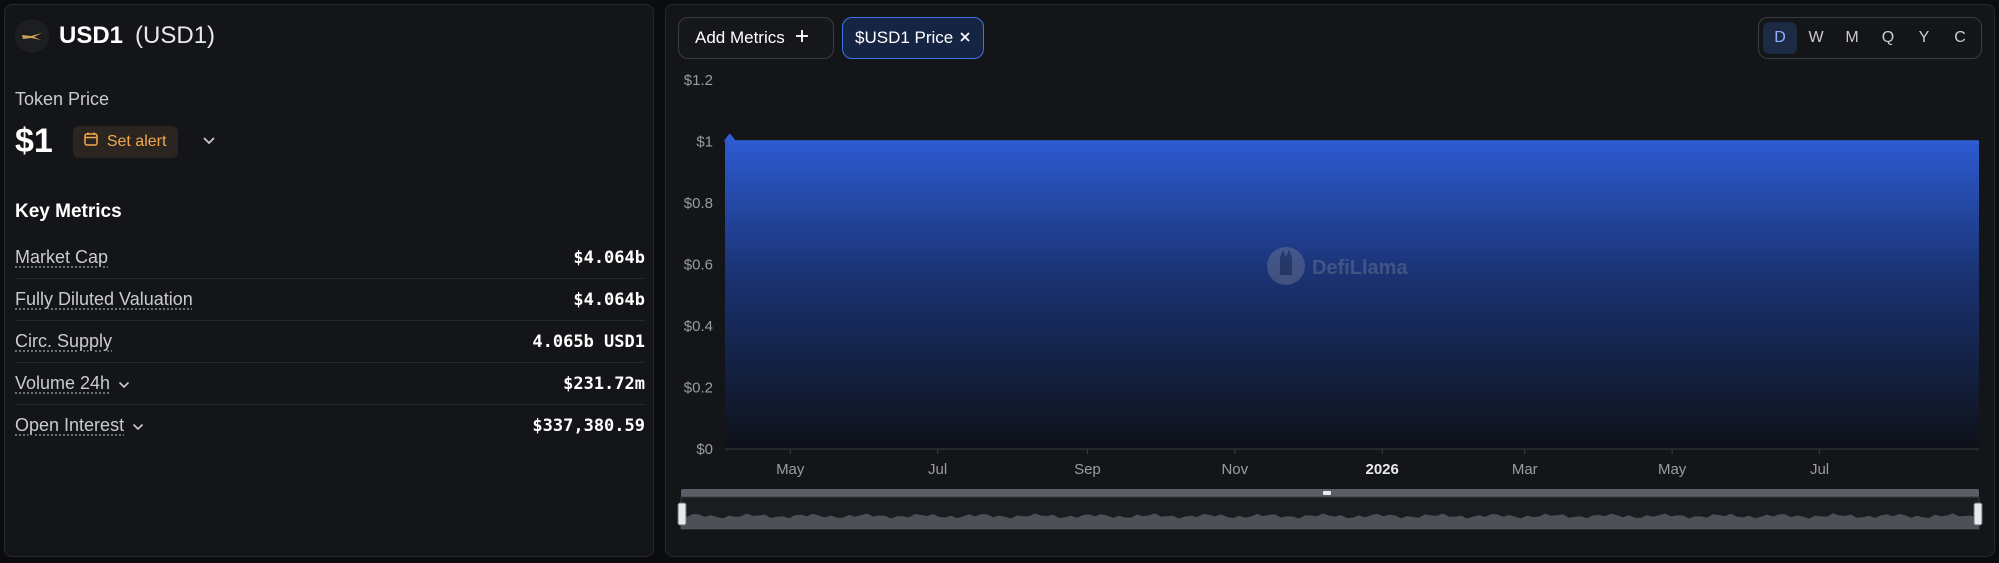 This screenshot has width=1999, height=563. I want to click on x-tick-label: Nov, so click(1234, 469).